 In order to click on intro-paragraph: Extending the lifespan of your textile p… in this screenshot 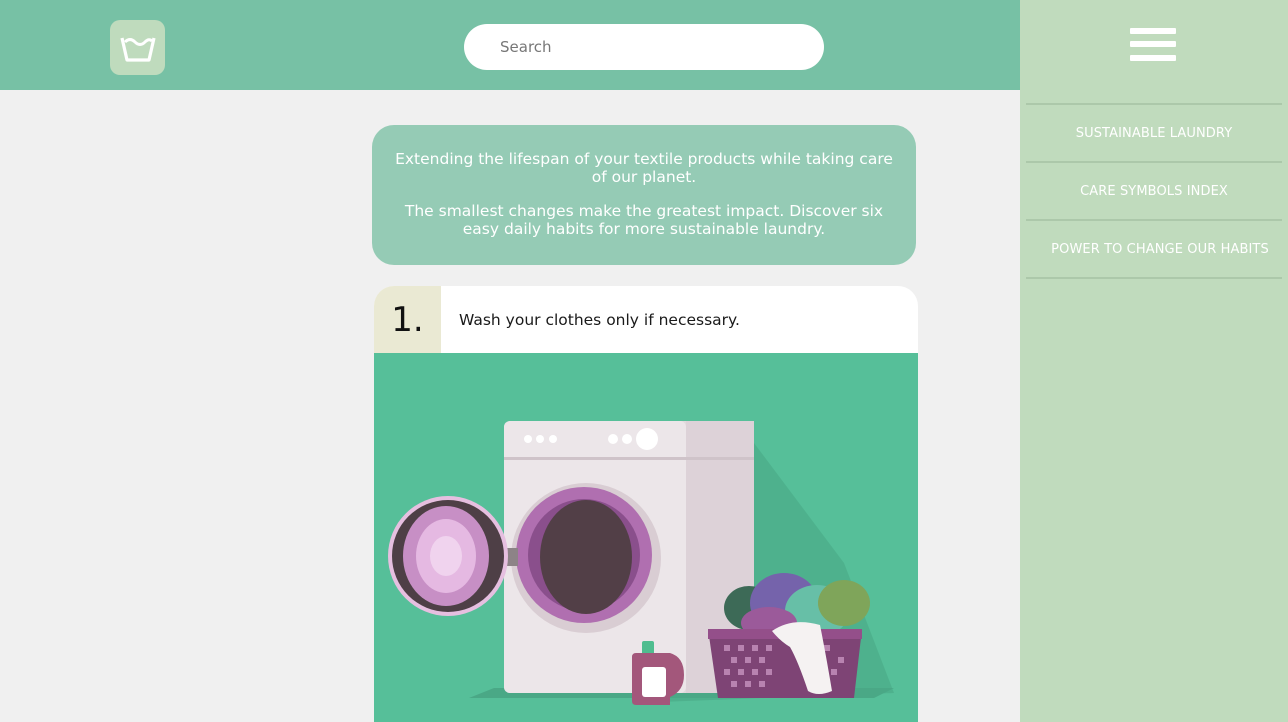, I will do `click(644, 168)`.